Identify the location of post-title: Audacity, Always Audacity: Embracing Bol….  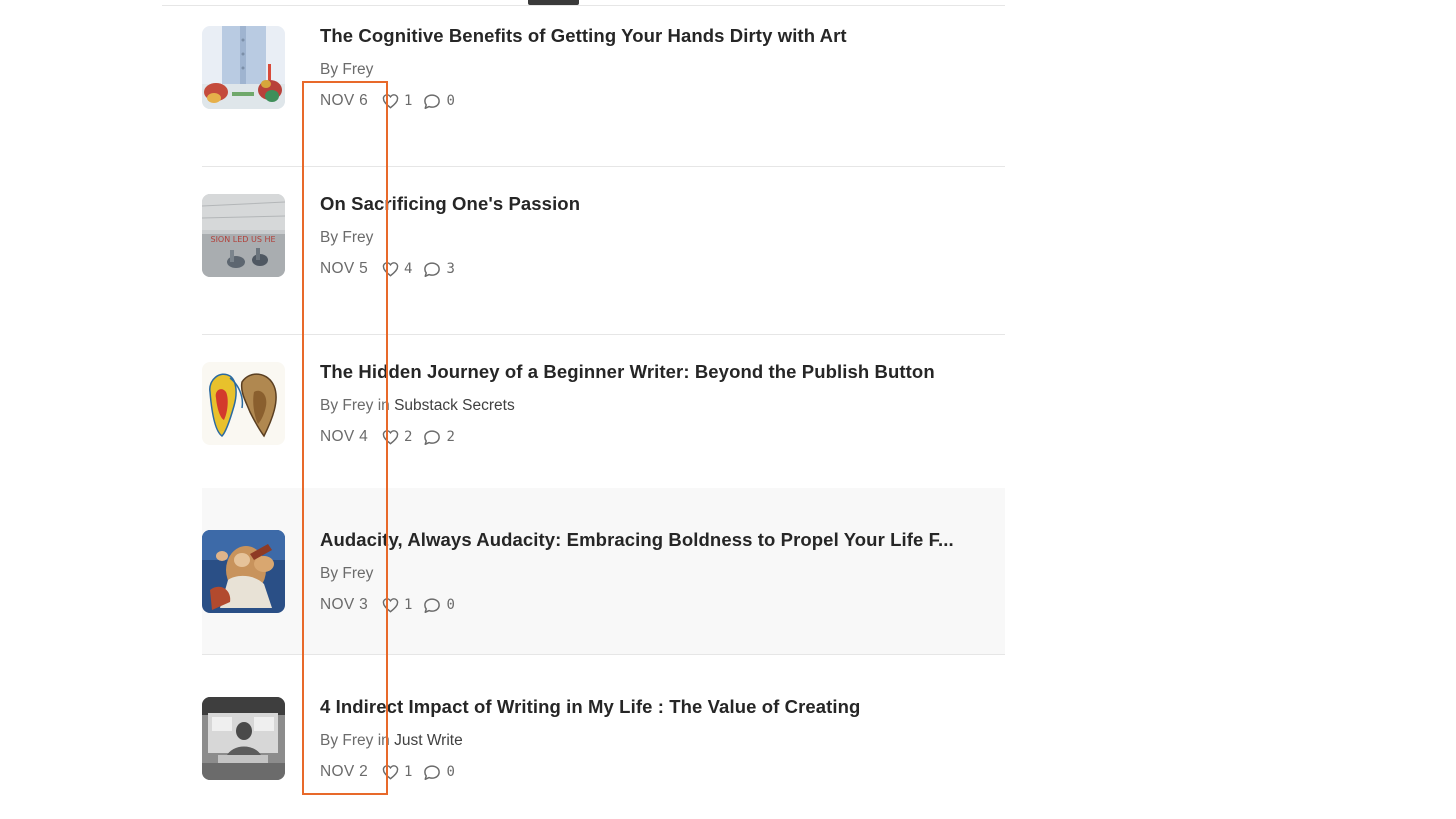
(637, 540).